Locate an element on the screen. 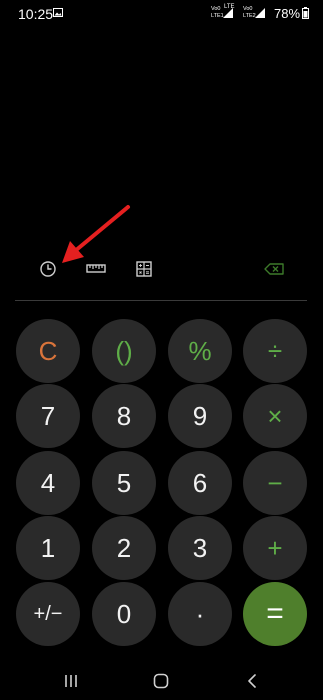  signal-icon is located at coordinates (260, 13).